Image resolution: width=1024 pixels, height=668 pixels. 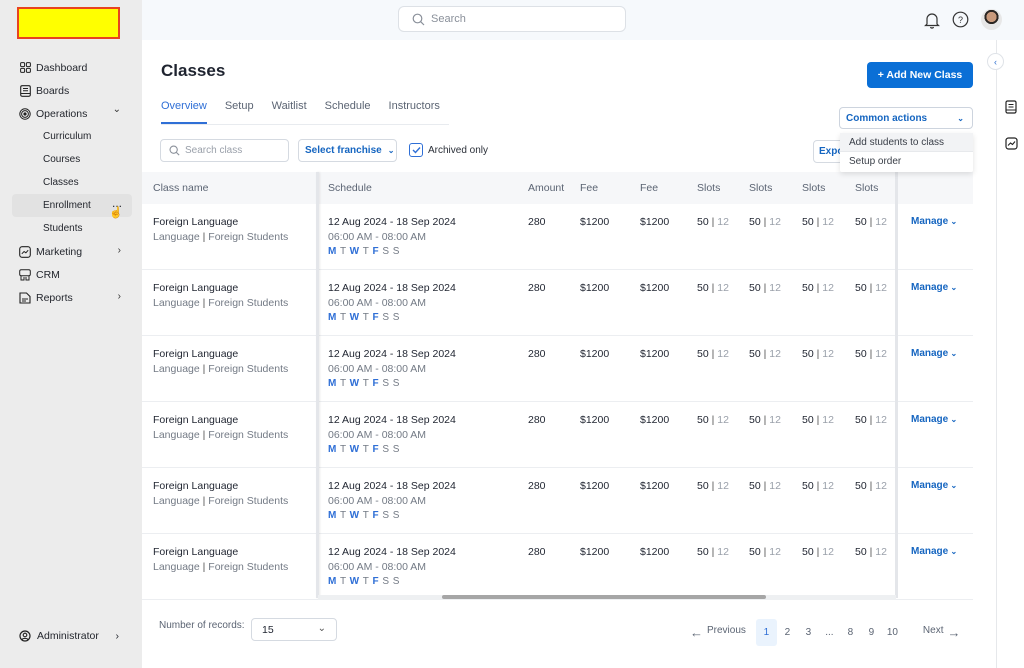 I want to click on sidebar-item-administrator: Administrator ›, so click(x=74, y=636).